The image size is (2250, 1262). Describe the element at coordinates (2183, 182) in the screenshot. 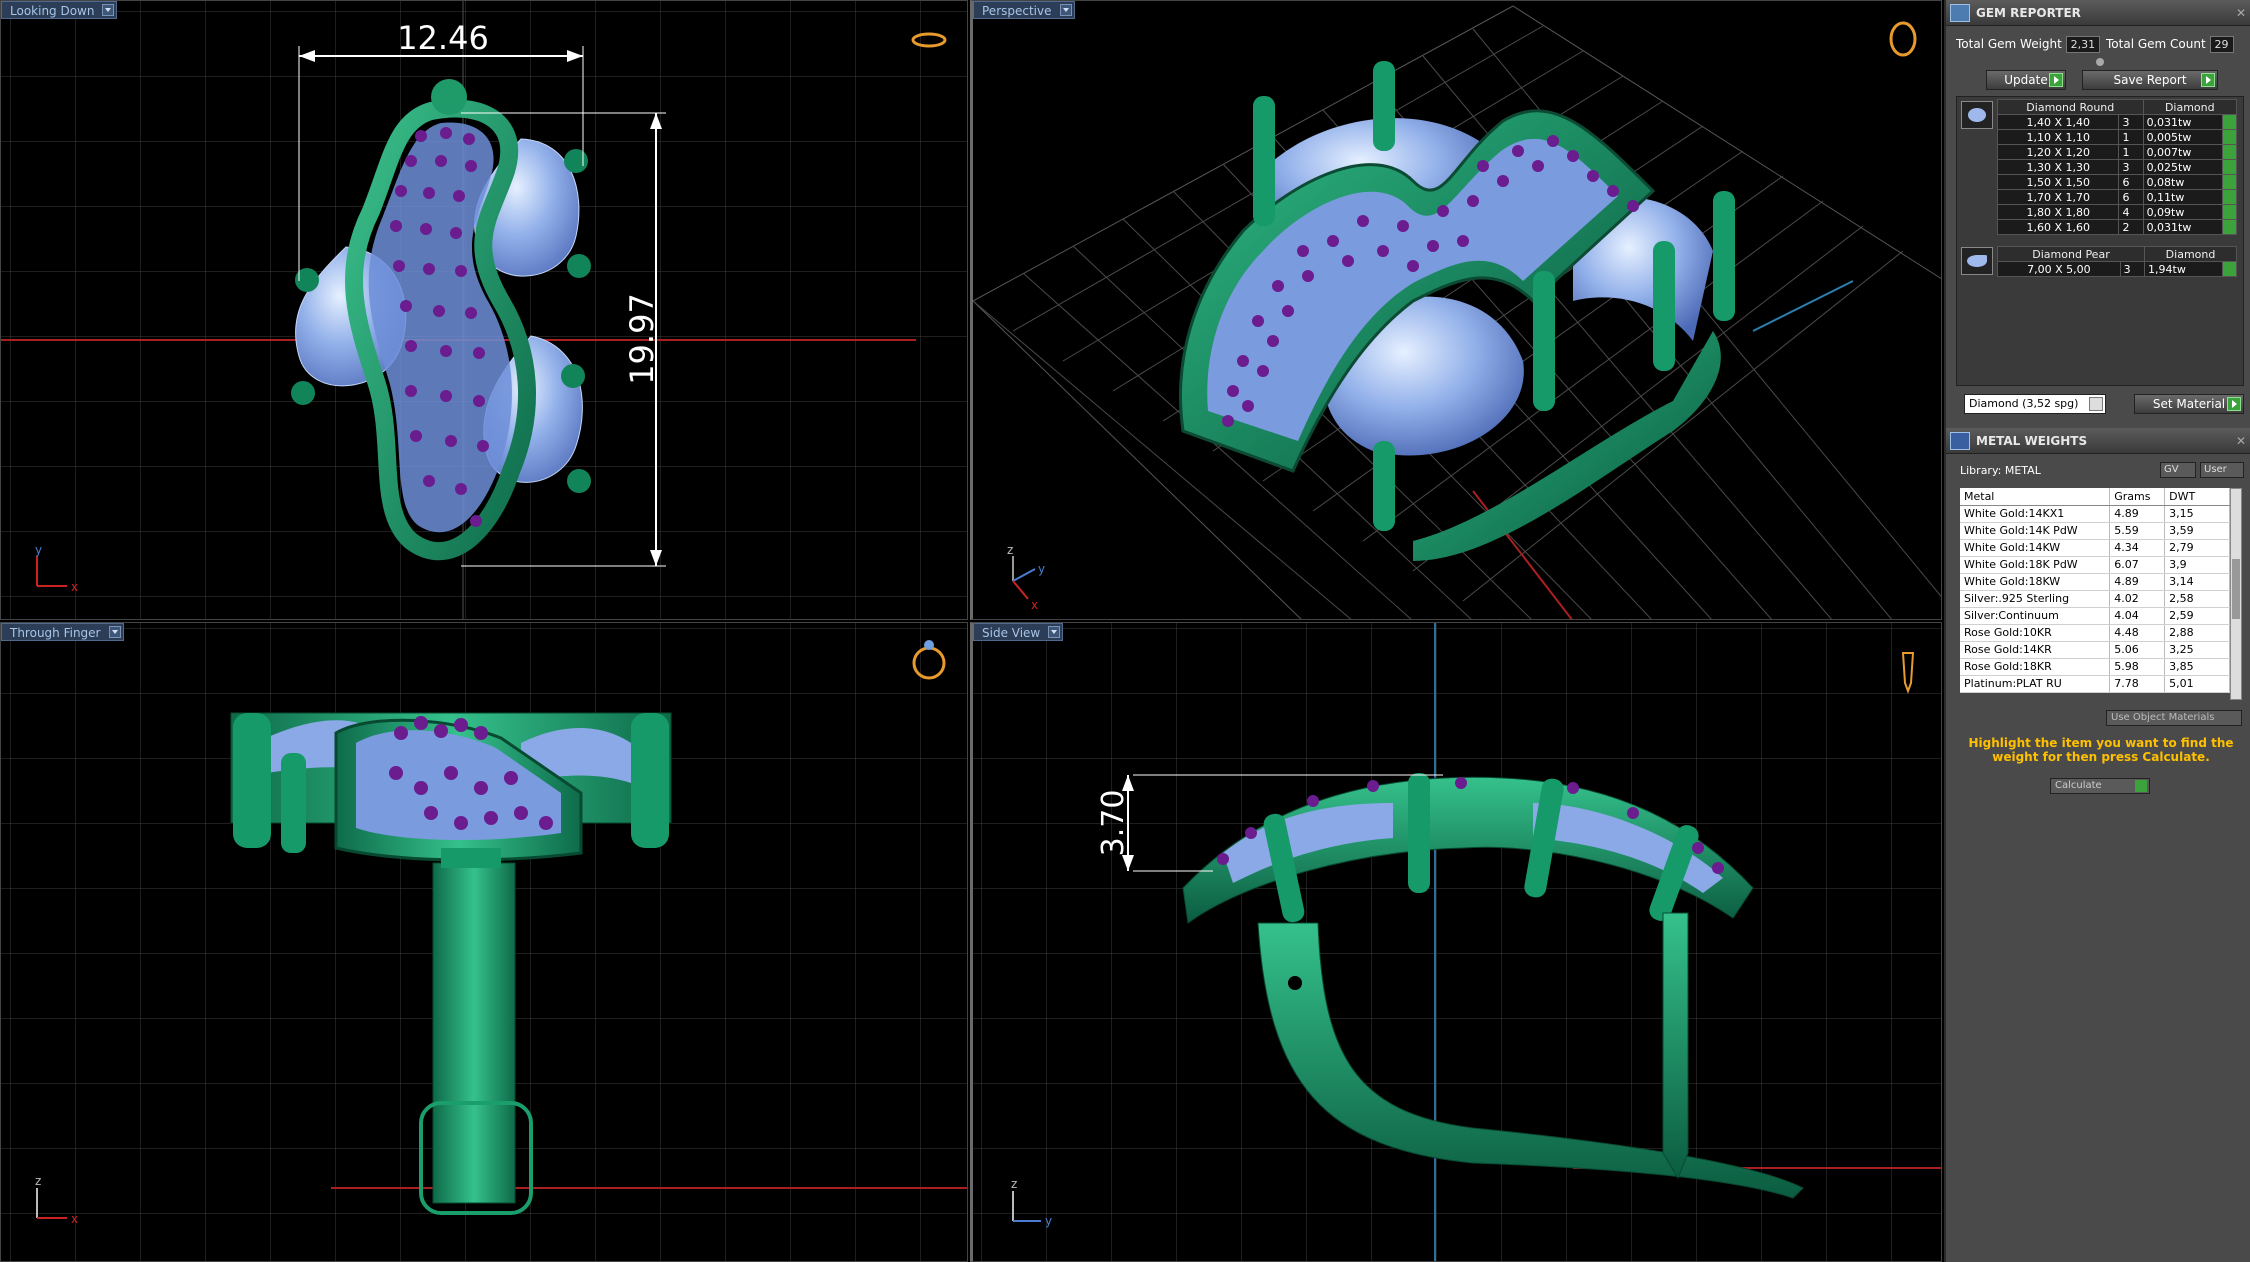

I see `gem-weight-cell: 0,08tw` at that location.